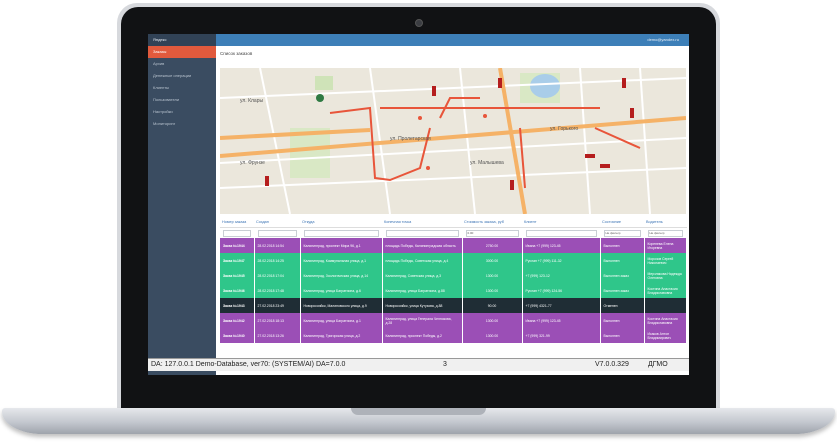 The width and height of the screenshot is (837, 446). What do you see at coordinates (422, 290) in the screenshot?
I see `to-address: Калининград, улица Багратиона, д.88` at bounding box center [422, 290].